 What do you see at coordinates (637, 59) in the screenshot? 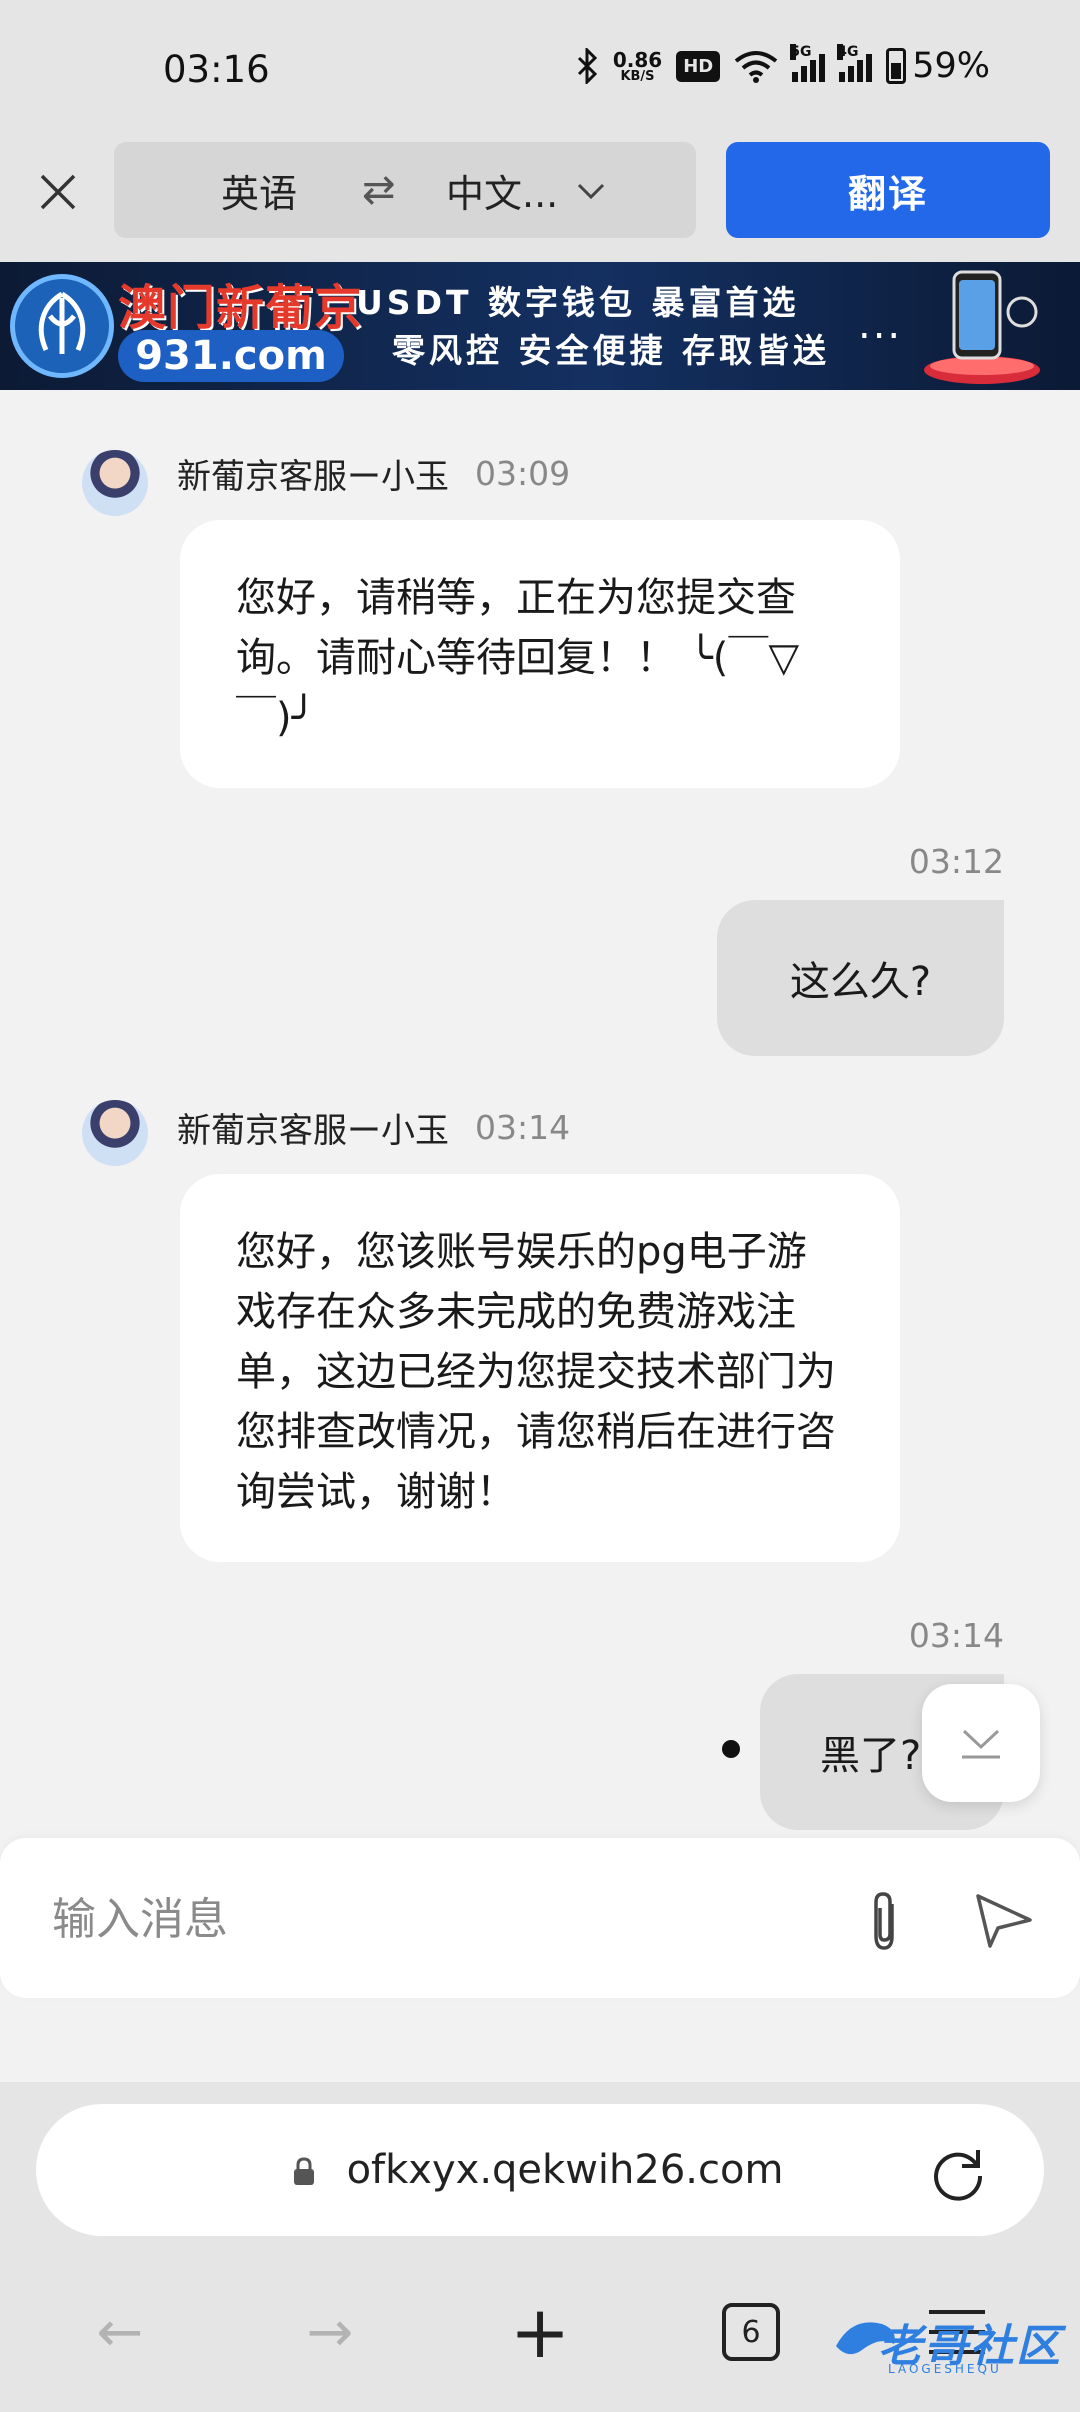
I see `network-speed-value: 0.86` at bounding box center [637, 59].